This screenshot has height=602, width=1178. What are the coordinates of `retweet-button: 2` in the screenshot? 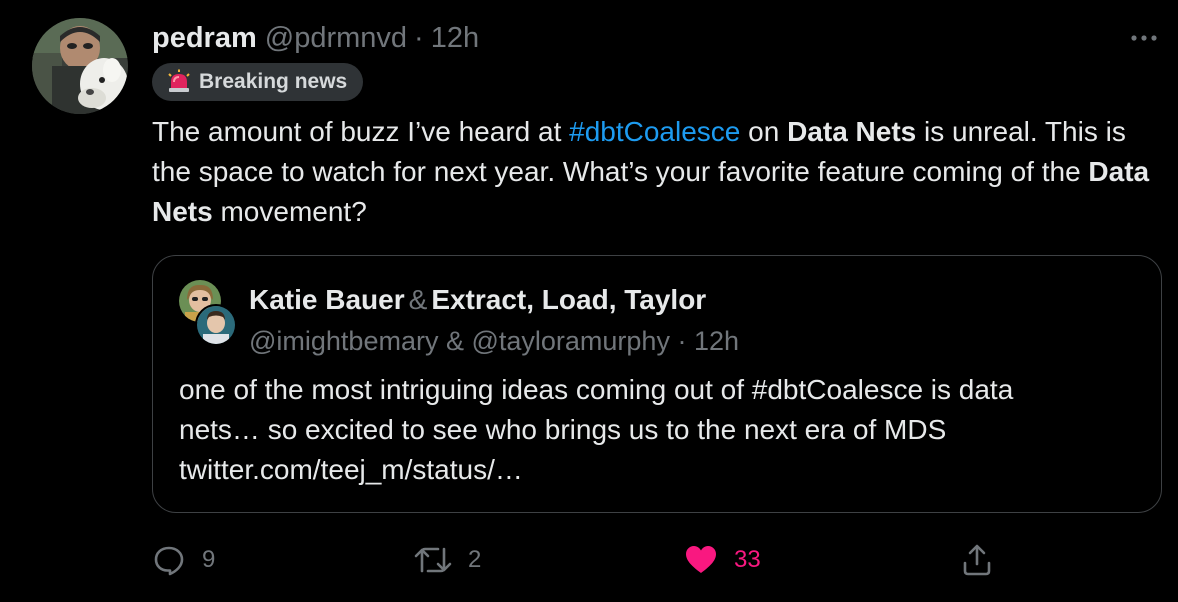 It's located at (447, 560).